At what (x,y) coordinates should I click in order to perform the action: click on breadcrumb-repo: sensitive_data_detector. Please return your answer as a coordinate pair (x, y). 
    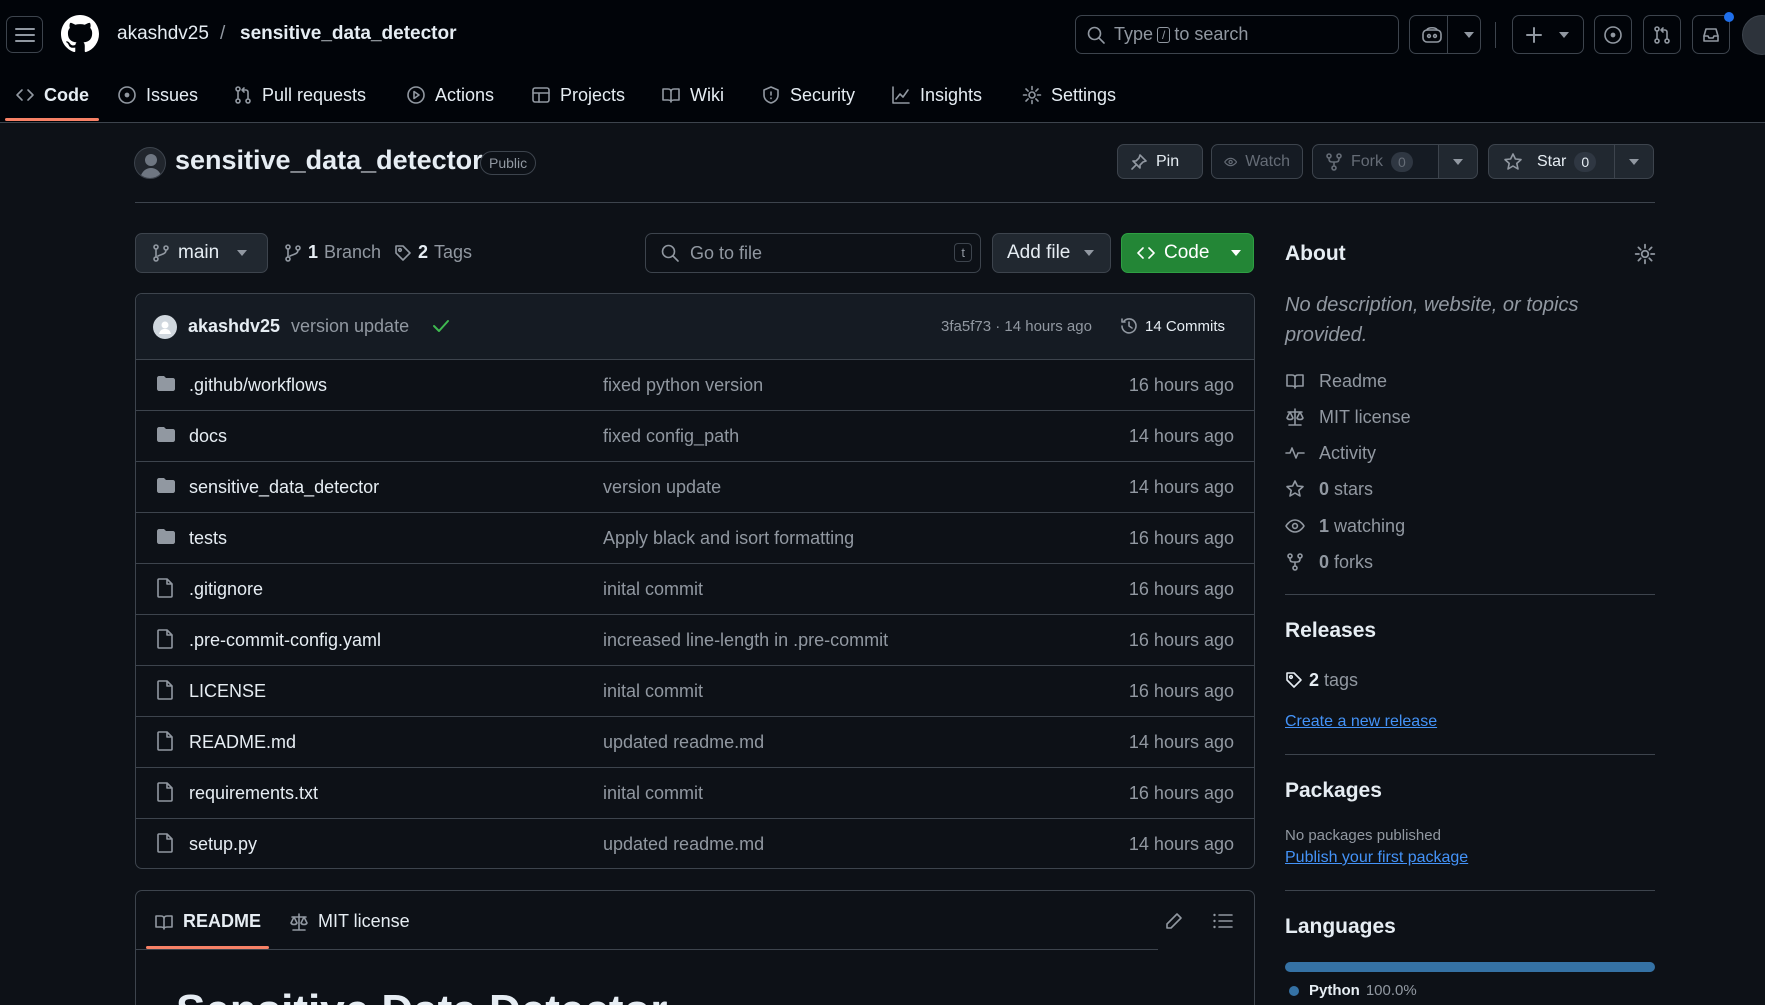
    Looking at the image, I should click on (348, 34).